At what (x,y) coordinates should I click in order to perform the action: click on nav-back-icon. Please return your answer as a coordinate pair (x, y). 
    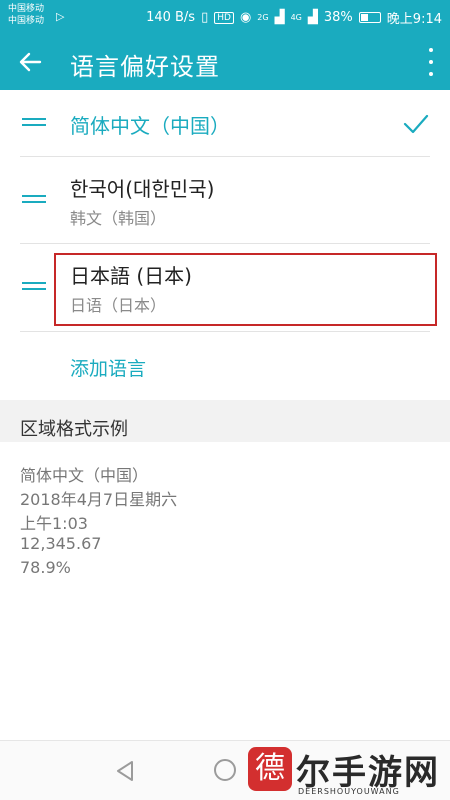
    Looking at the image, I should click on (125, 771).